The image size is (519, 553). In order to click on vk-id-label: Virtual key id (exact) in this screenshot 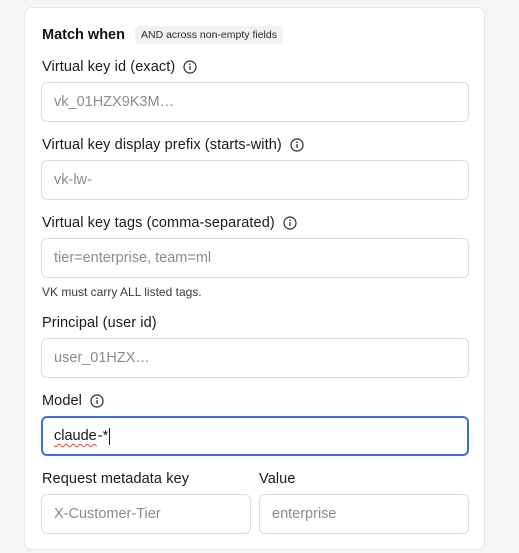, I will do `click(109, 67)`.